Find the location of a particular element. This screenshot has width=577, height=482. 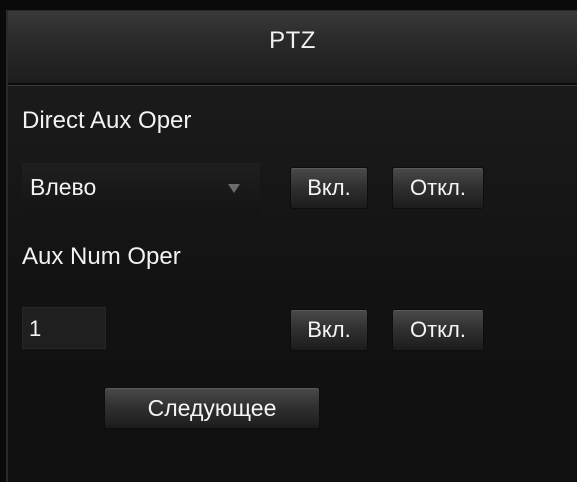

dialog-title: PTZ is located at coordinates (292, 40).